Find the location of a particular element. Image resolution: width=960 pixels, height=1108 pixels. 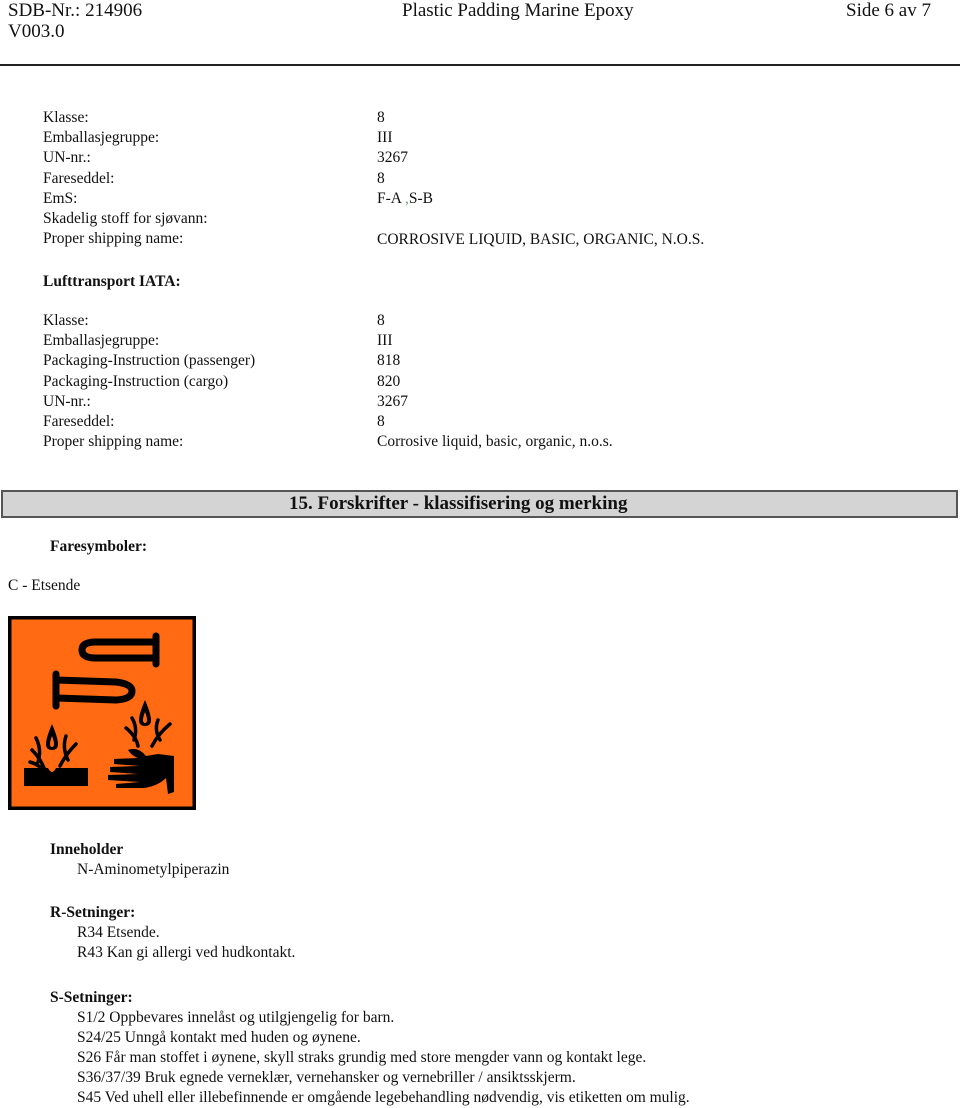

row-label: Packaging-Instruction (cargo) is located at coordinates (136, 381).